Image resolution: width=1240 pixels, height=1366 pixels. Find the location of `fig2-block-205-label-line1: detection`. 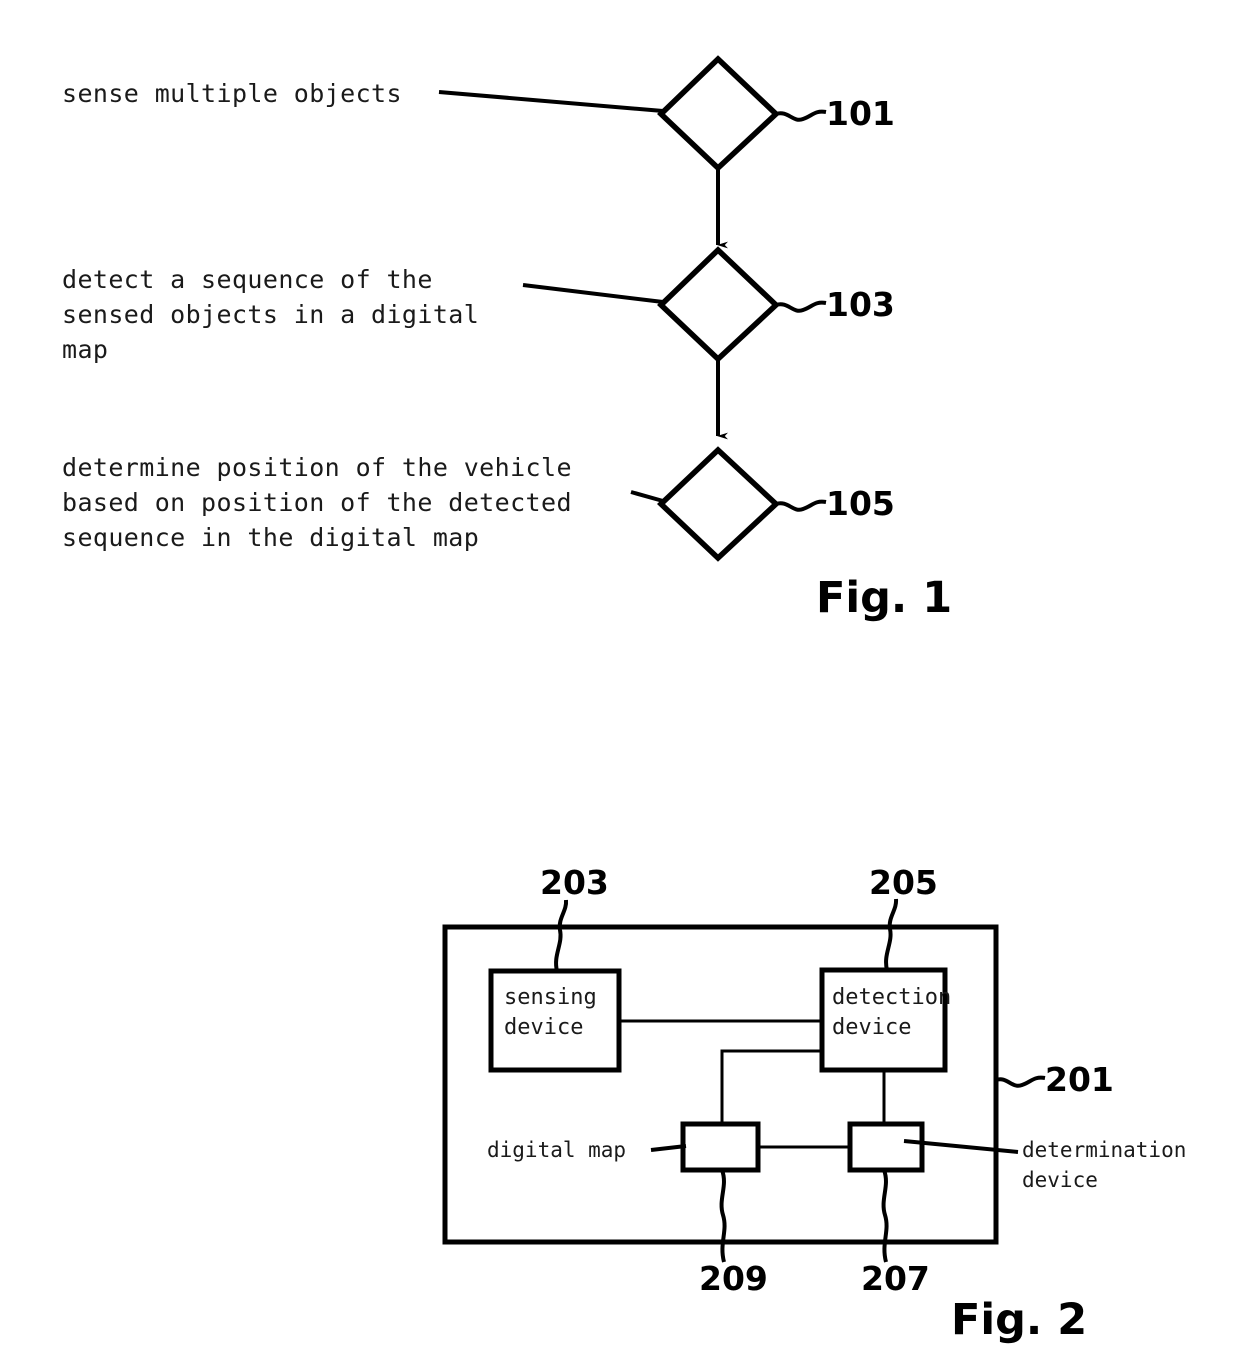

fig2-block-205-label-line1: detection is located at coordinates (892, 997).